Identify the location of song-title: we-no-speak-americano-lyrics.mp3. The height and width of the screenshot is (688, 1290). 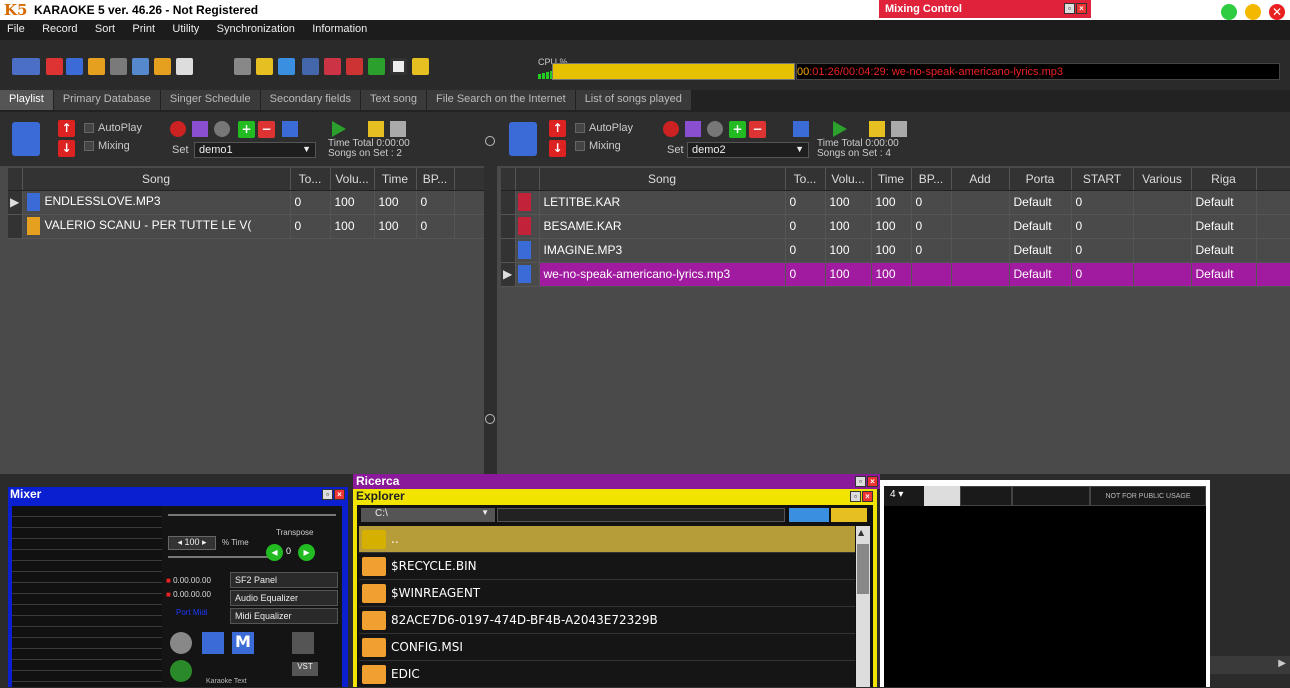
(662, 274).